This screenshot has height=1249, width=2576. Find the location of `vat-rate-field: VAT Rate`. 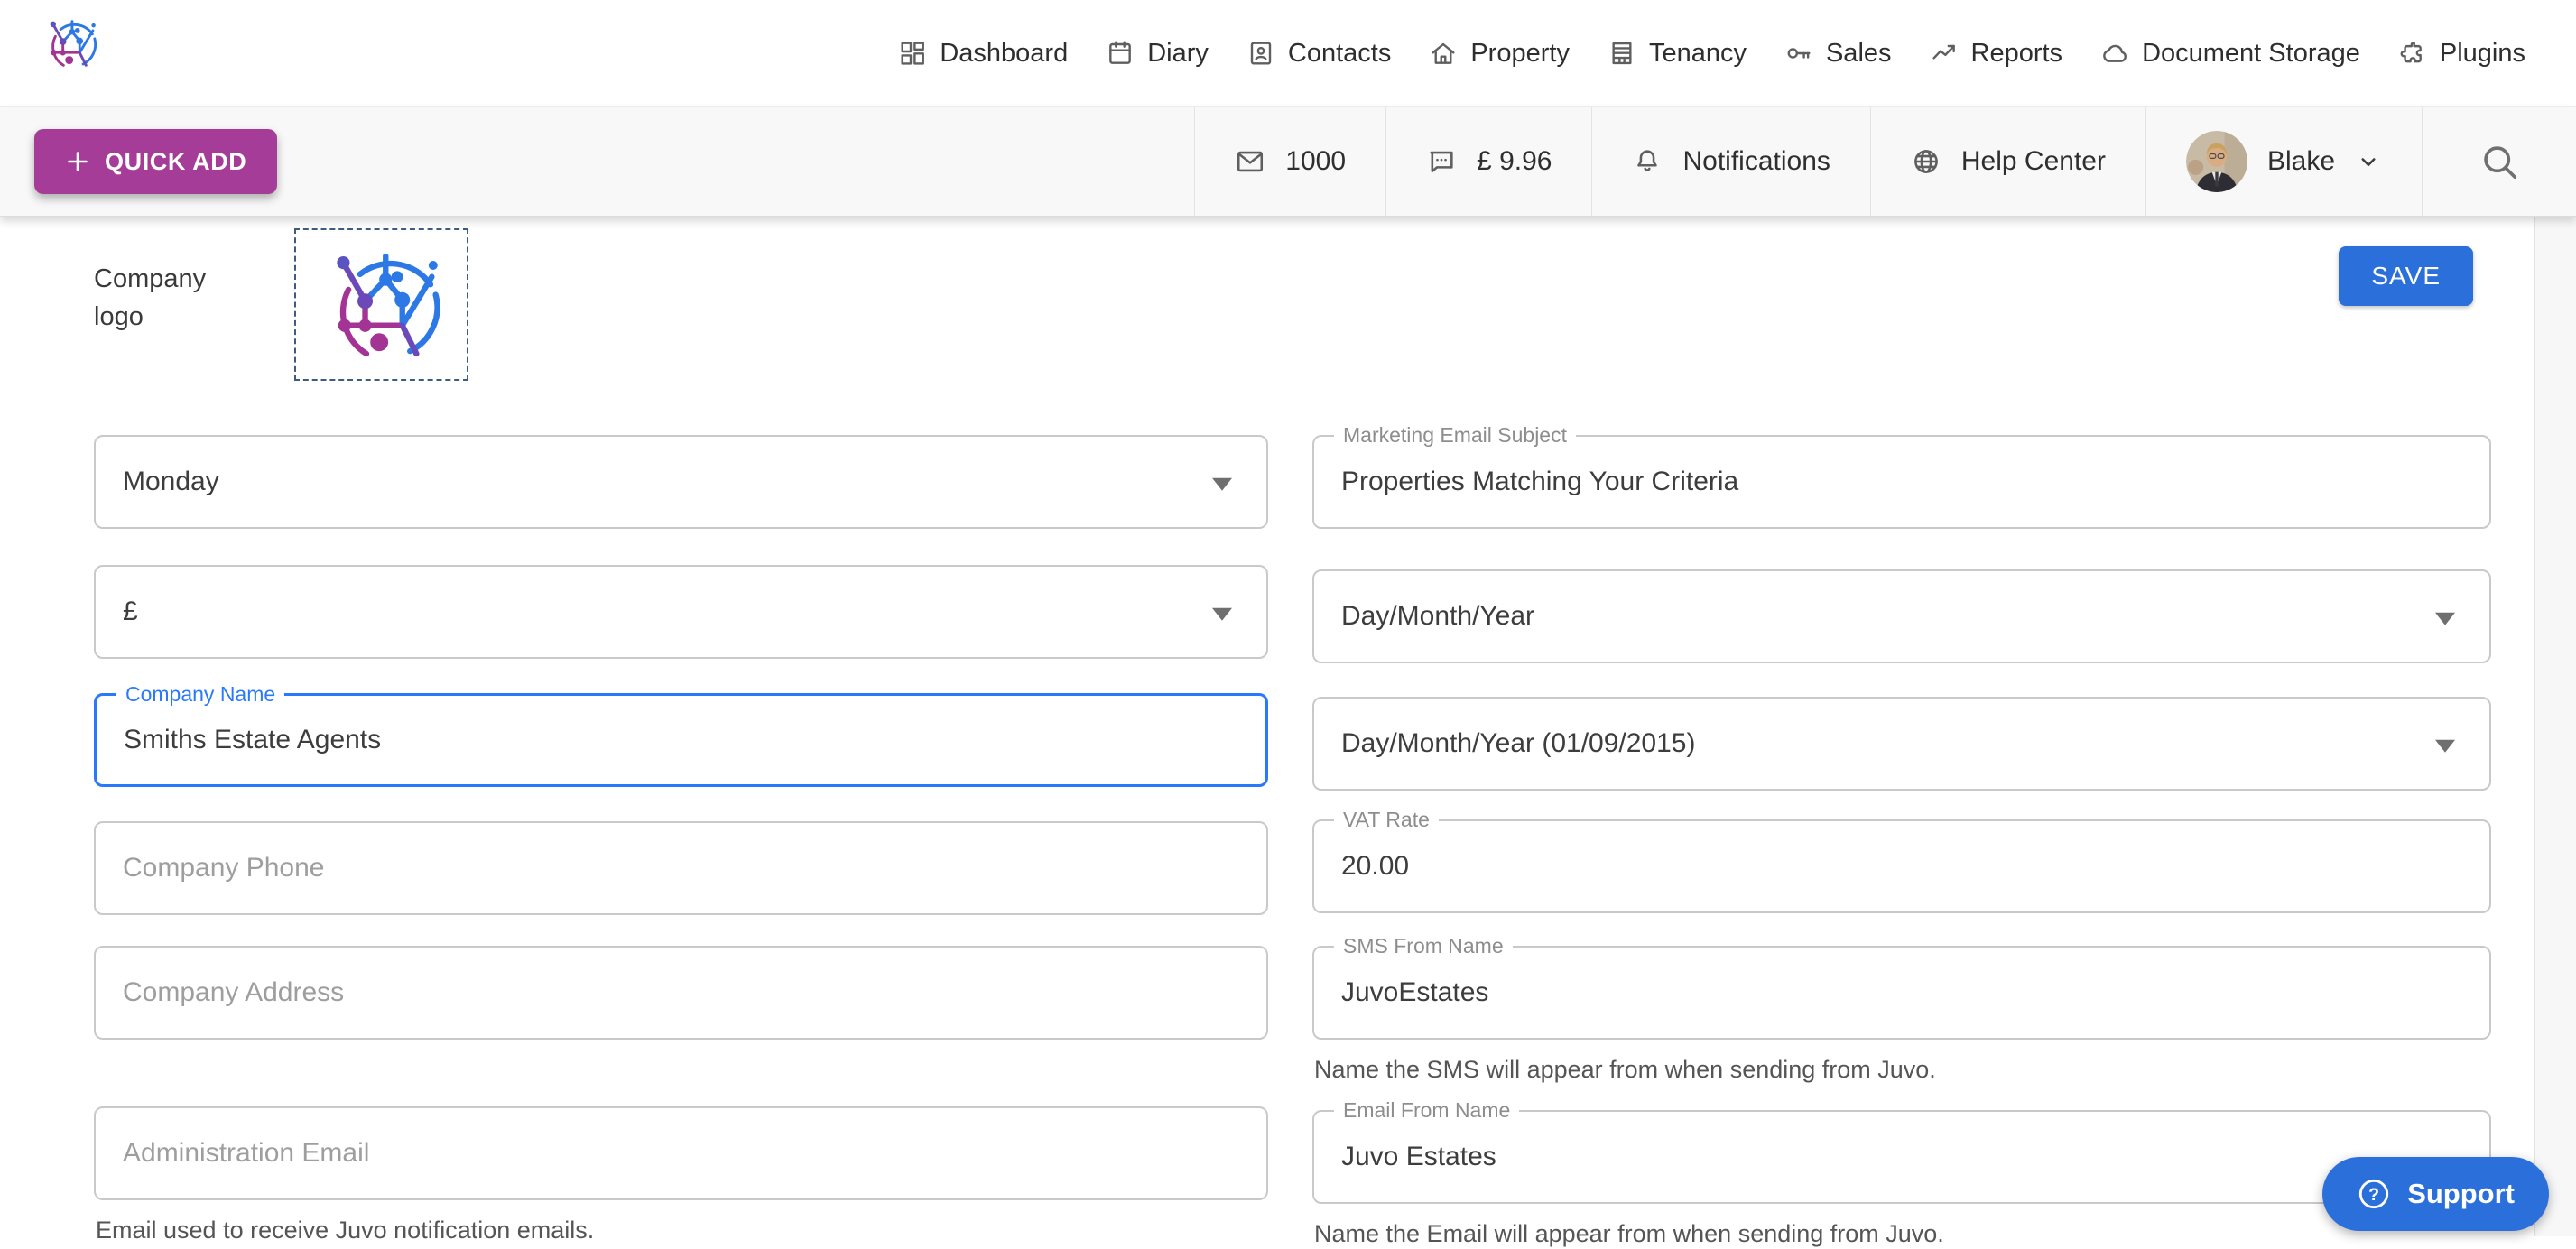

vat-rate-field: VAT Rate is located at coordinates (1902, 866).